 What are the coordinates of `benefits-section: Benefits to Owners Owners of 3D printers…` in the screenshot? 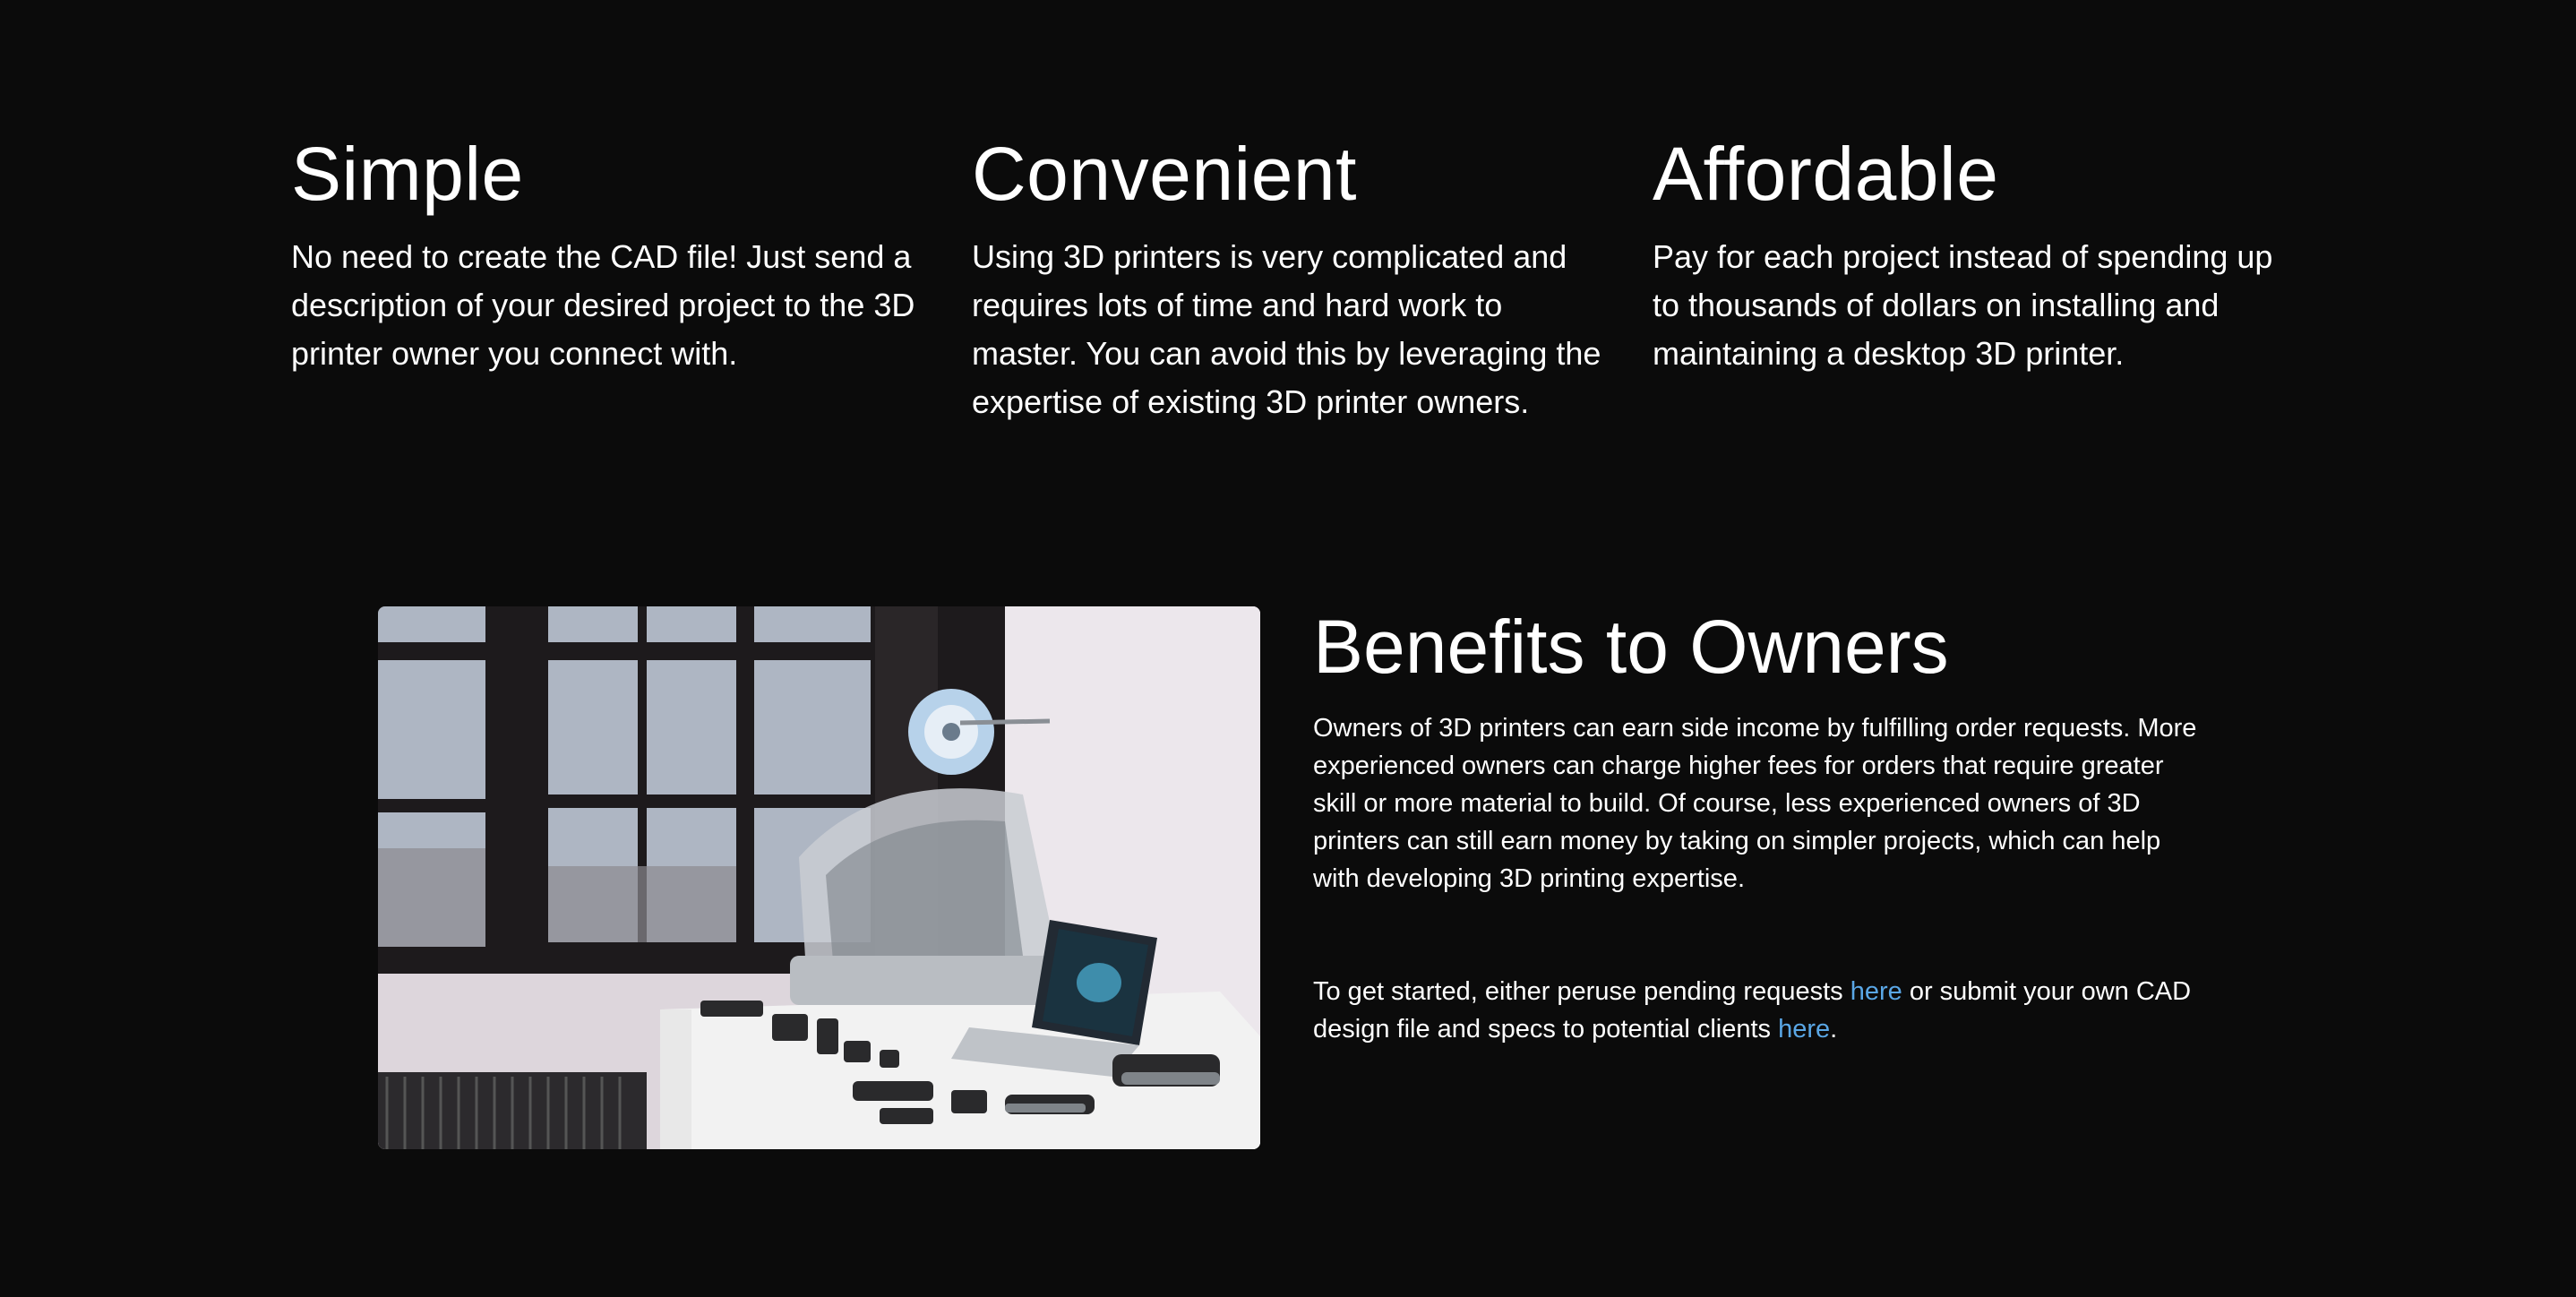 It's located at (1761, 823).